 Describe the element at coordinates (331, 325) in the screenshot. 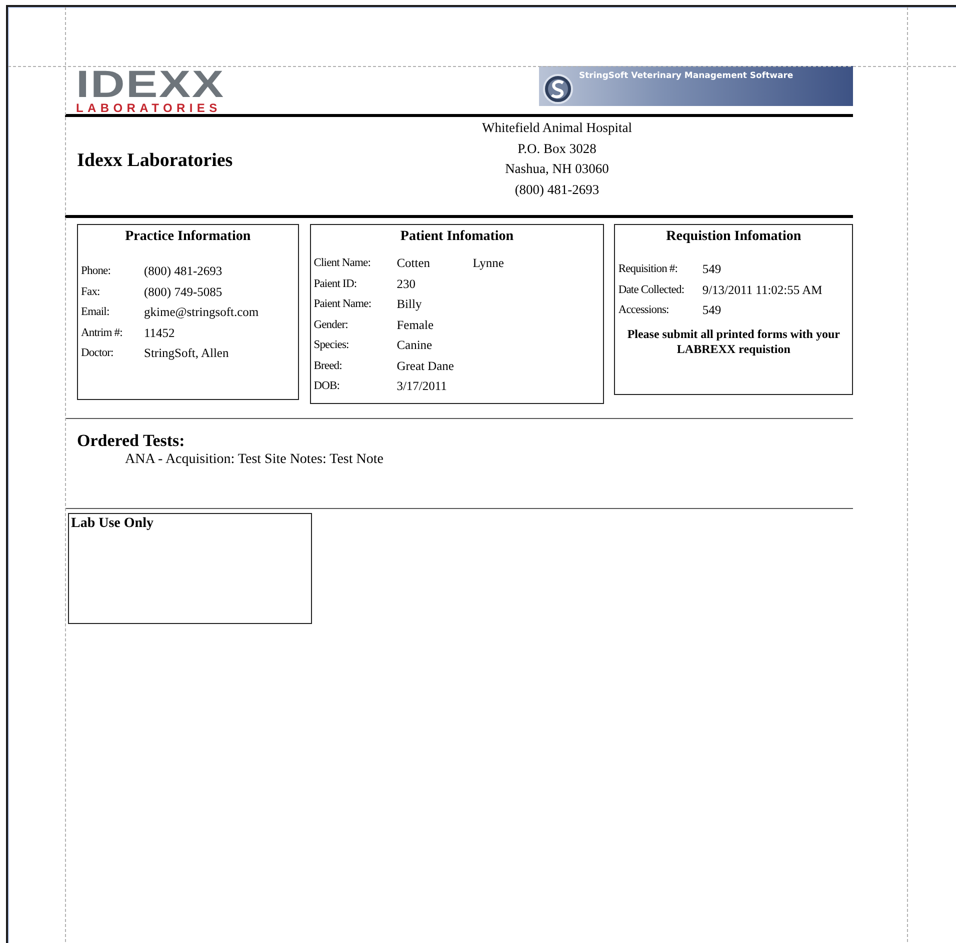

I see `field-label: Gender:` at that location.